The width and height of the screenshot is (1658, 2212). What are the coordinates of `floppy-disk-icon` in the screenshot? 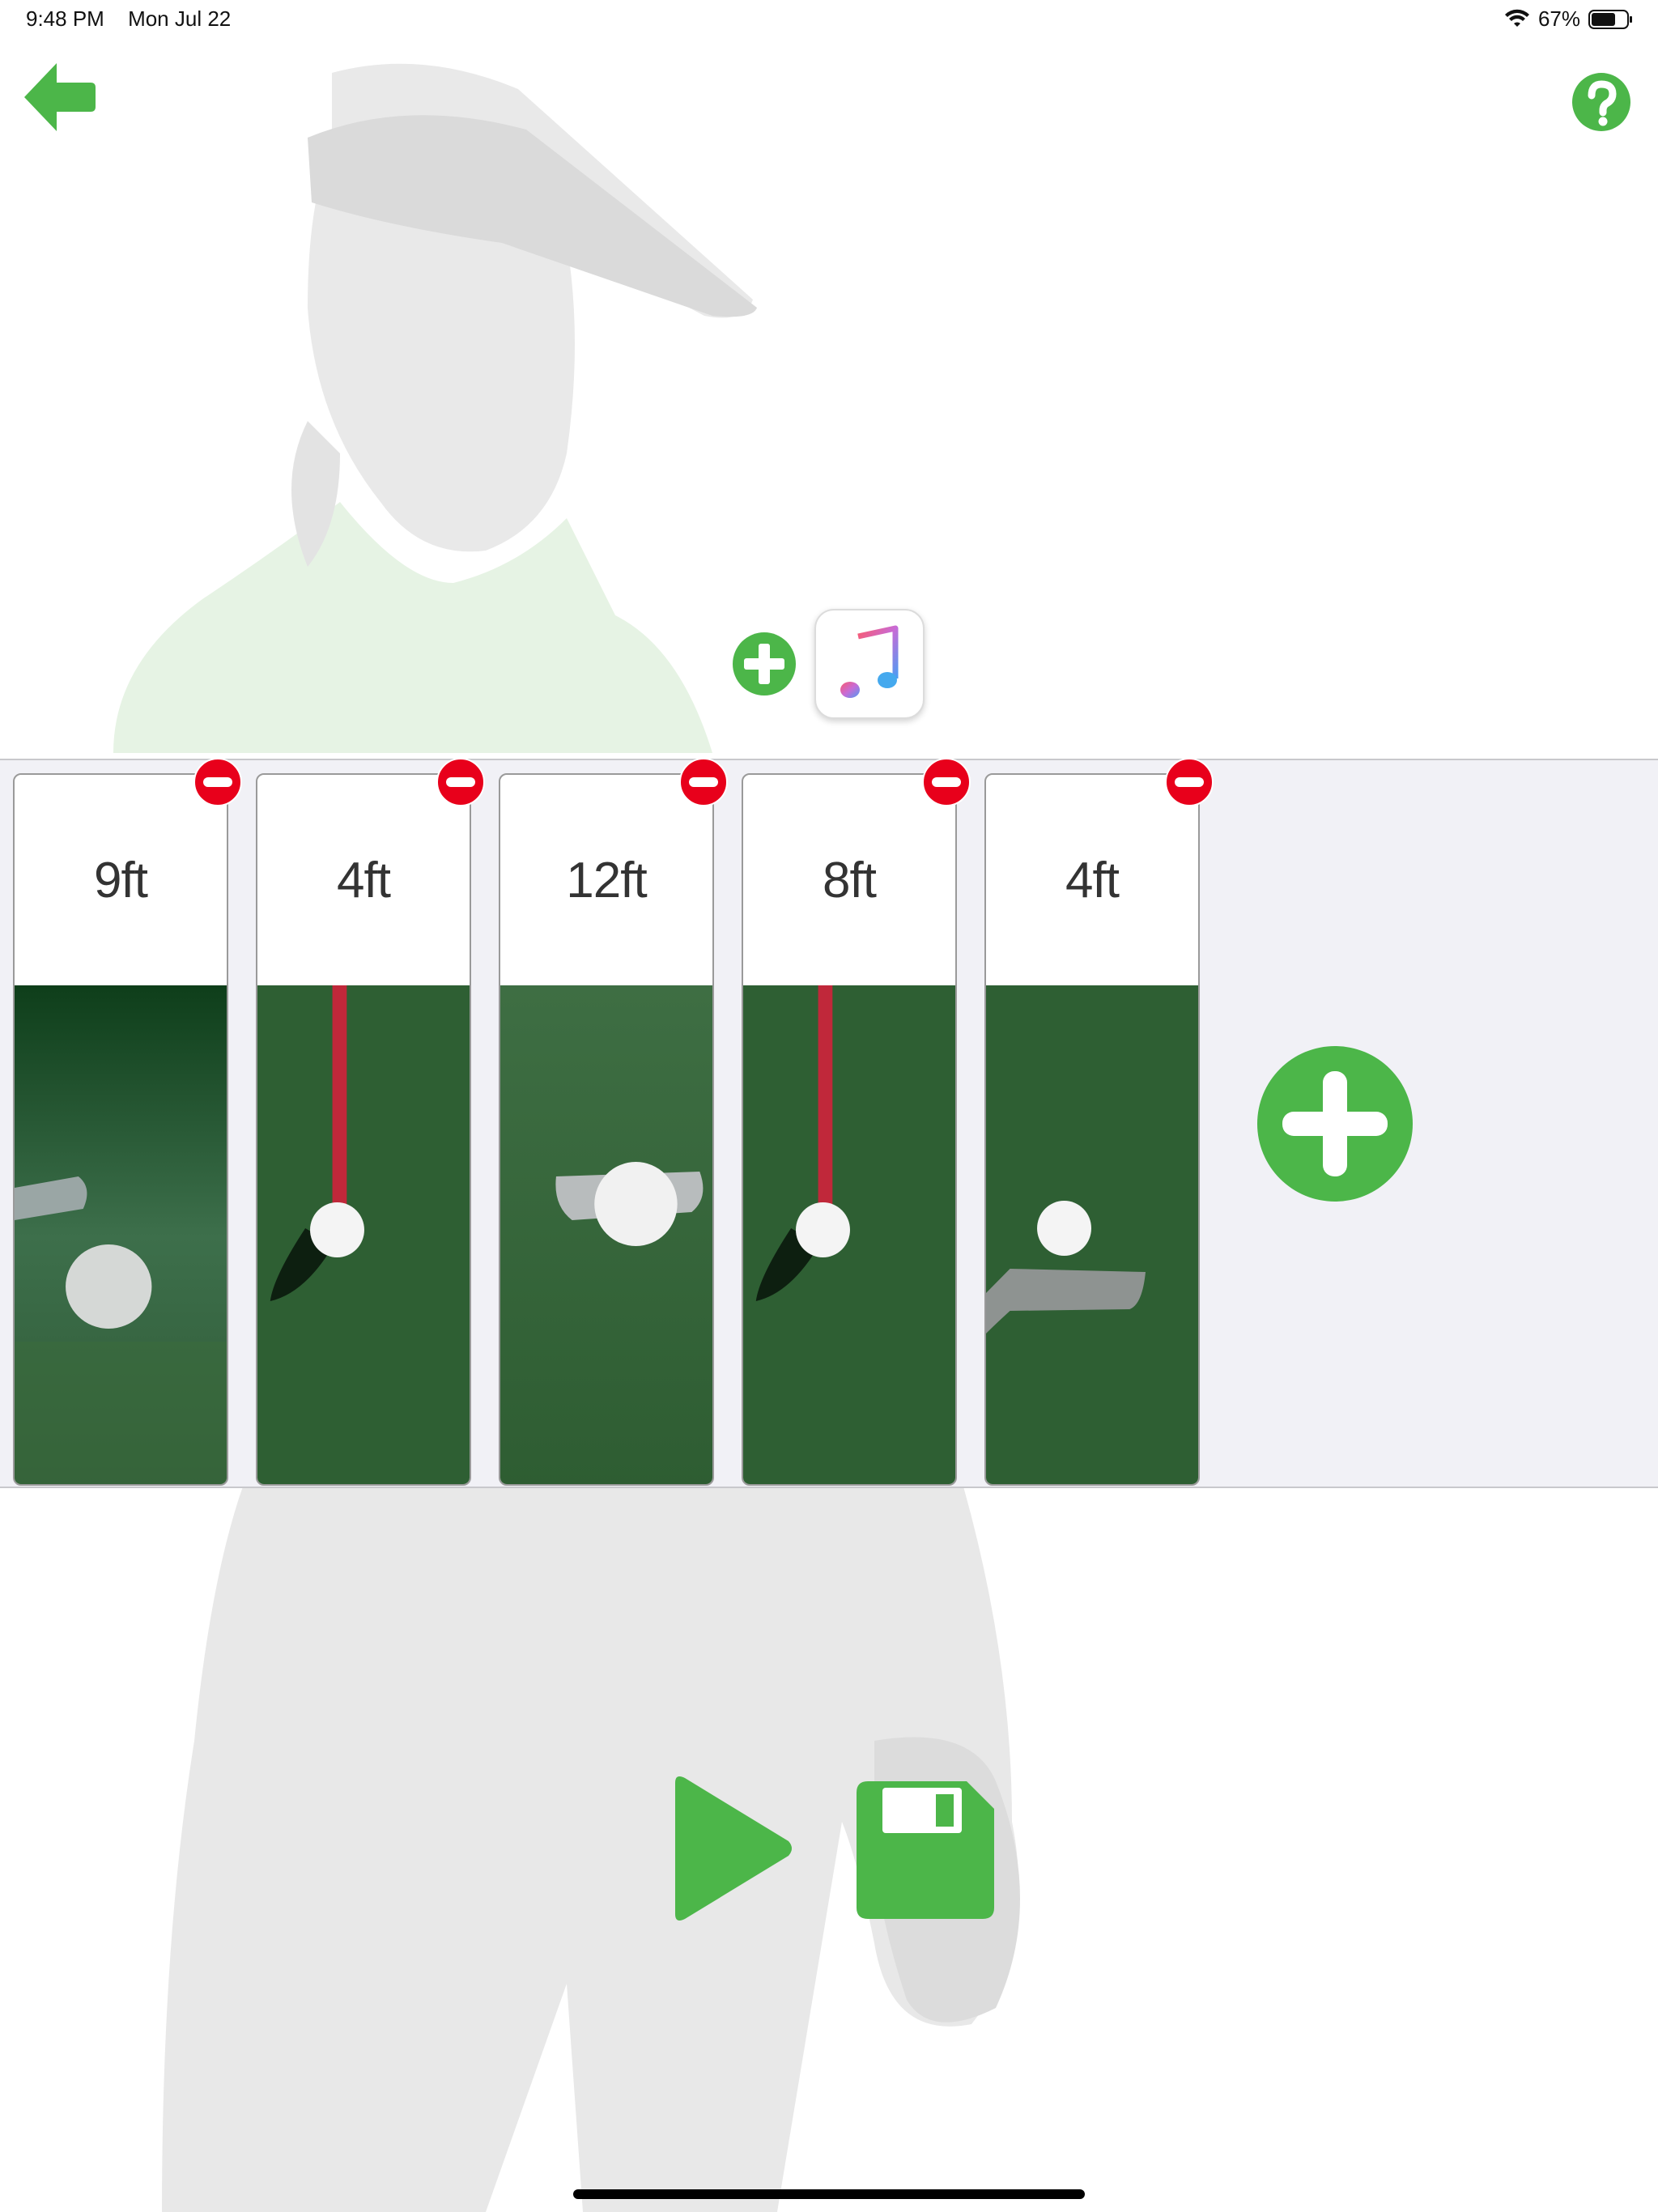 It's located at (925, 1850).